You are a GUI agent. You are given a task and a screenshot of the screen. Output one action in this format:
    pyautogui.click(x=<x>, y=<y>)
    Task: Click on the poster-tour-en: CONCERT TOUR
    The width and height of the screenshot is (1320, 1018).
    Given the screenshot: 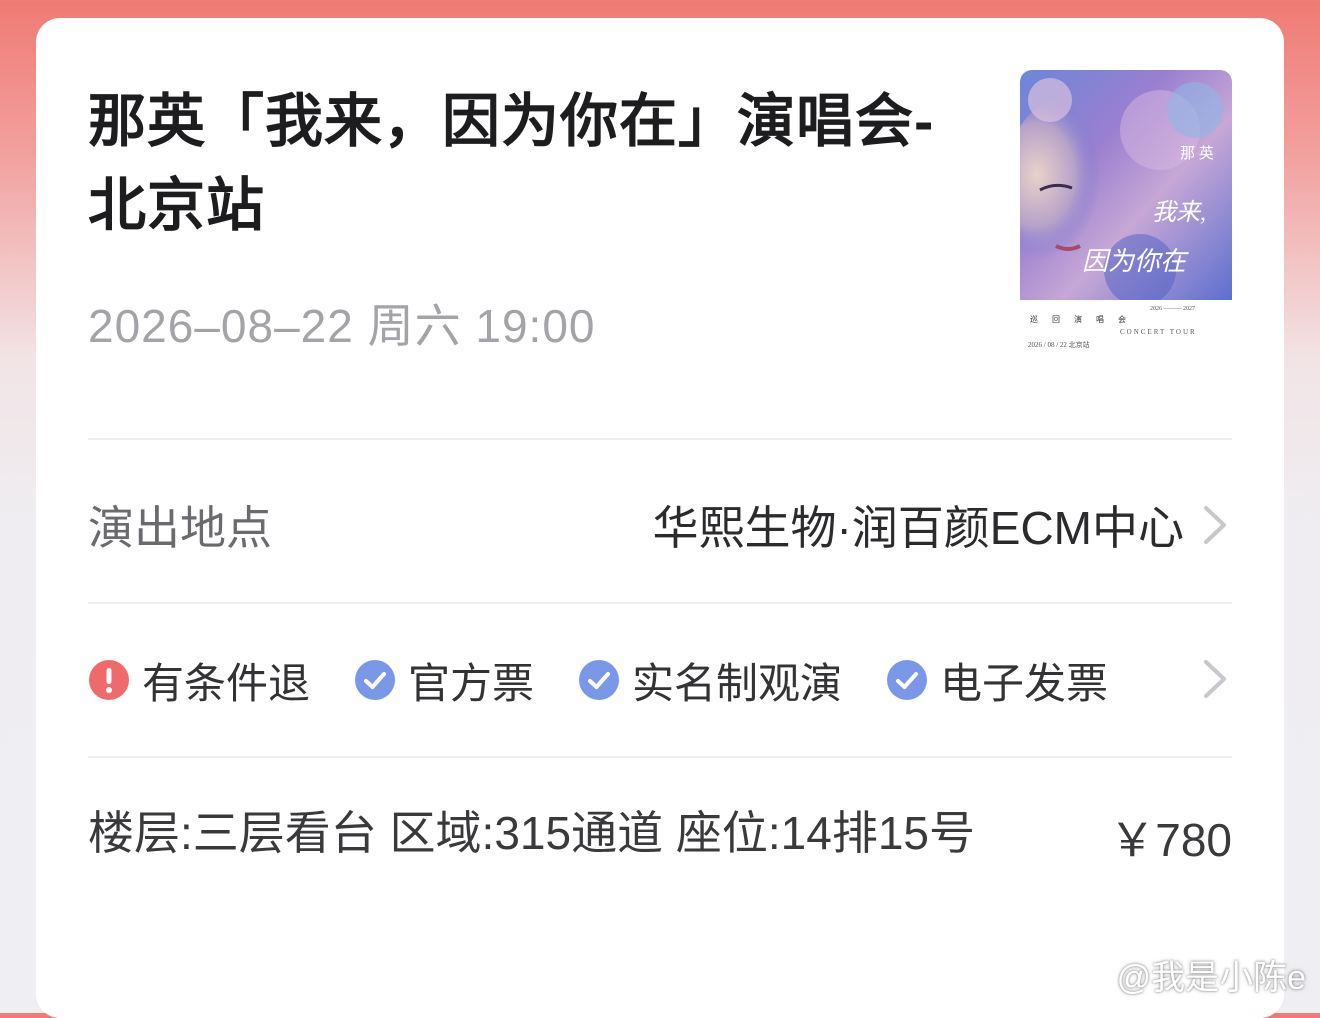 What is the action you would take?
    pyautogui.click(x=1158, y=332)
    